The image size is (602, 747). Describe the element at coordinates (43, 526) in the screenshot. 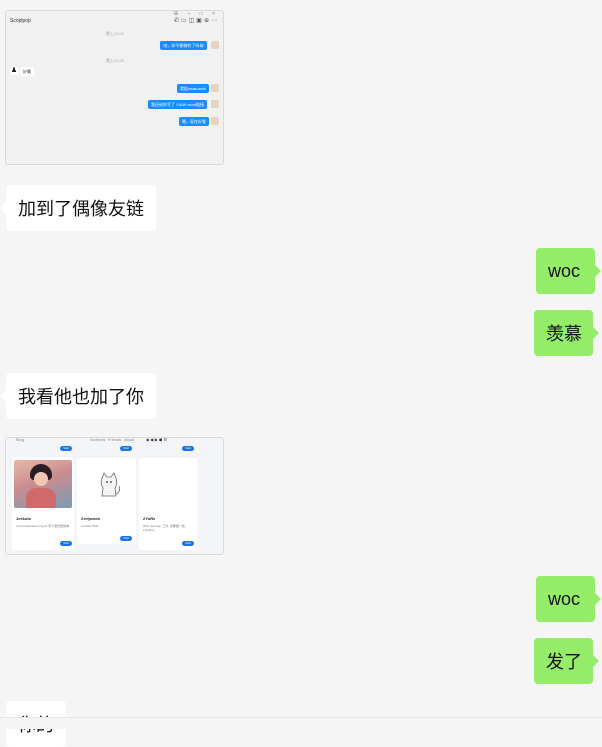

I see `friend-description: A Front-Develop Crypto 离子量也很简单` at that location.